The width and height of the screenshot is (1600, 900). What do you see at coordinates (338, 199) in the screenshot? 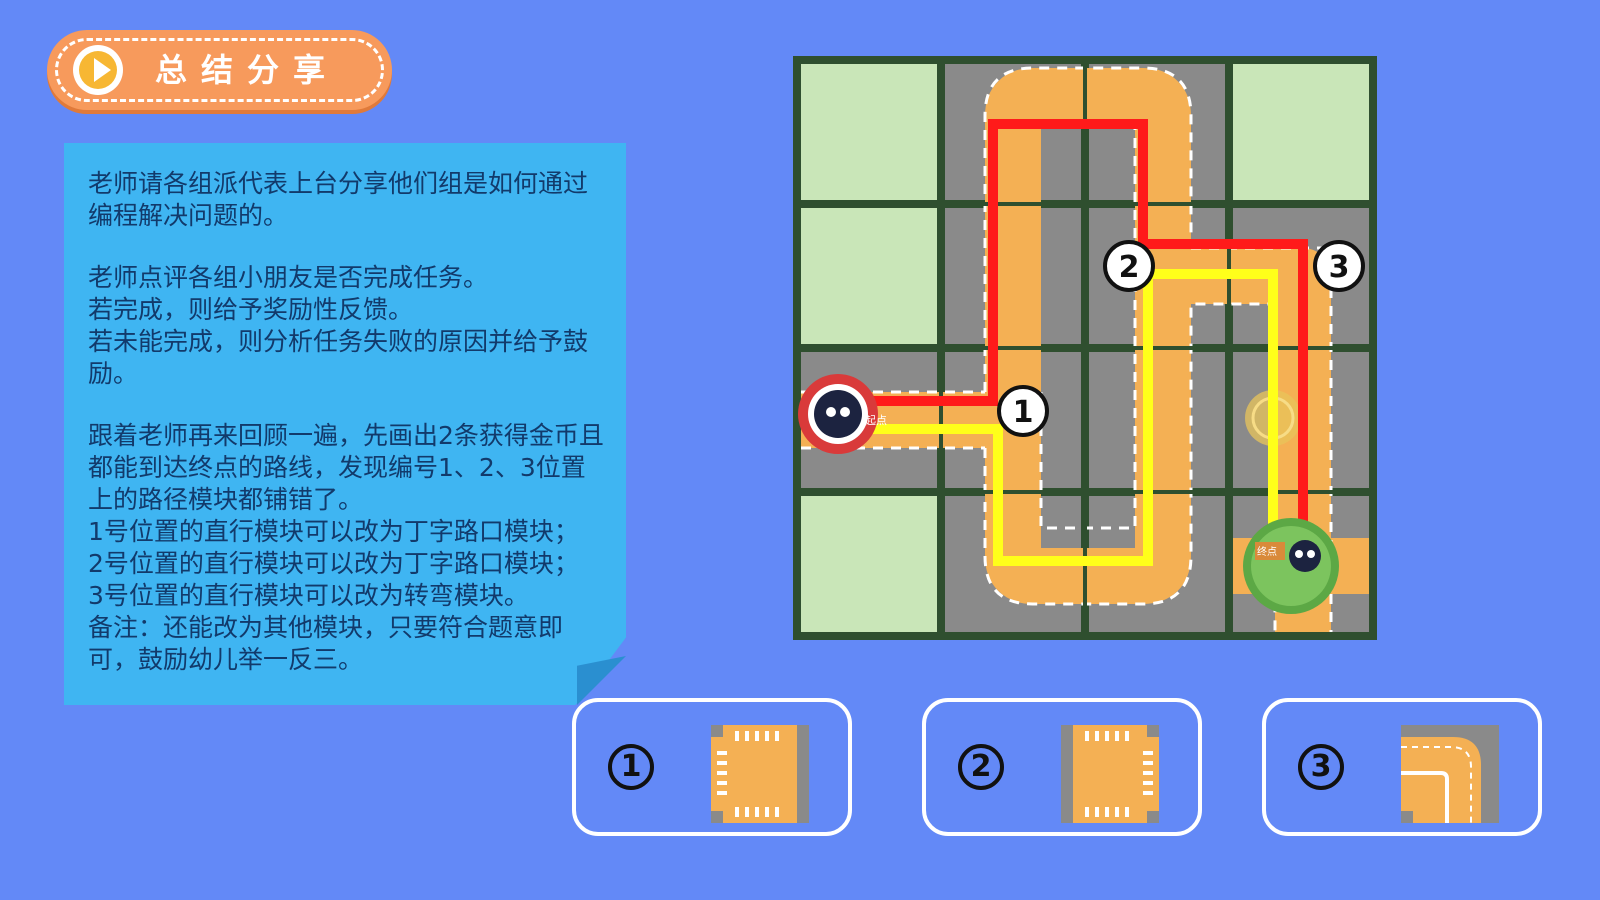
I see `note-paragraph: 老师请各组派代表上台分享他们组是如何通过编程解决问题的。` at bounding box center [338, 199].